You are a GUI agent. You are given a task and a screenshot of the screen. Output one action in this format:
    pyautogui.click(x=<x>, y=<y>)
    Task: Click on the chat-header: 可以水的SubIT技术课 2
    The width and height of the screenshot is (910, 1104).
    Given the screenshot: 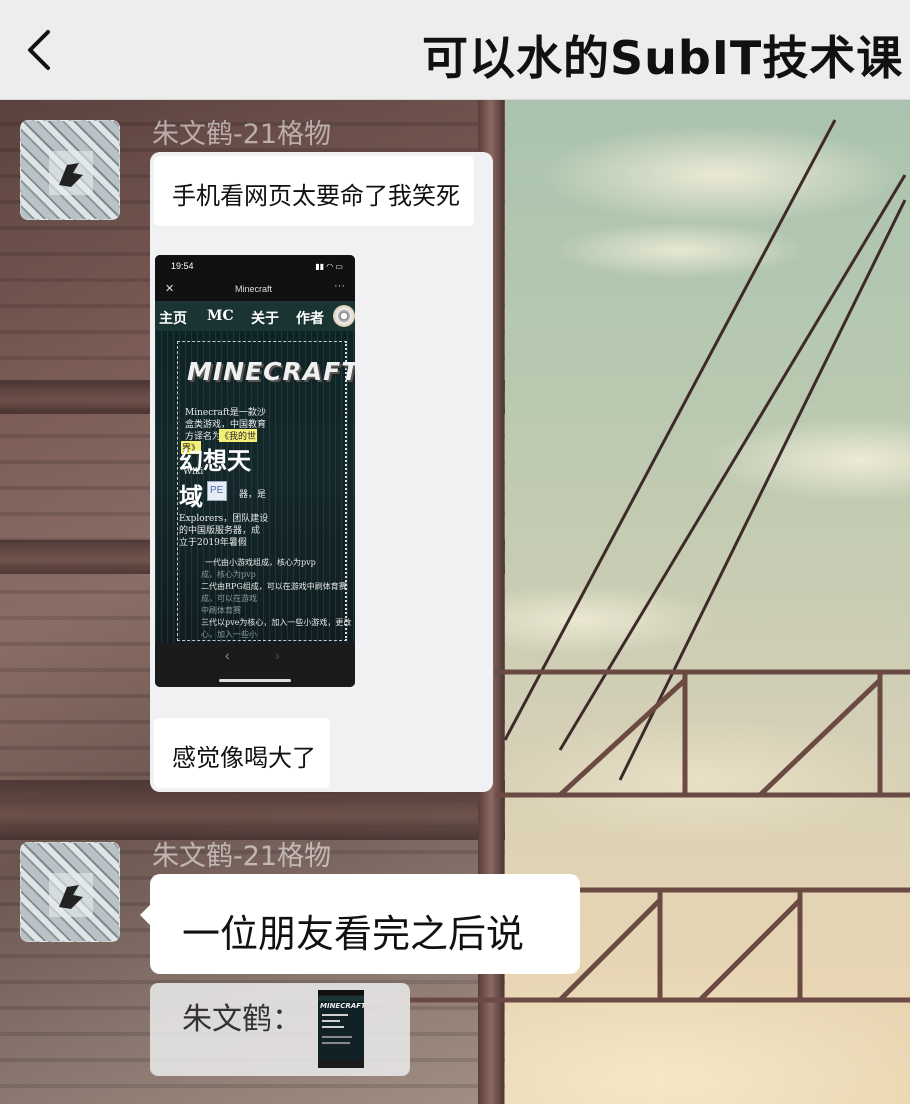 What is the action you would take?
    pyautogui.click(x=455, y=50)
    